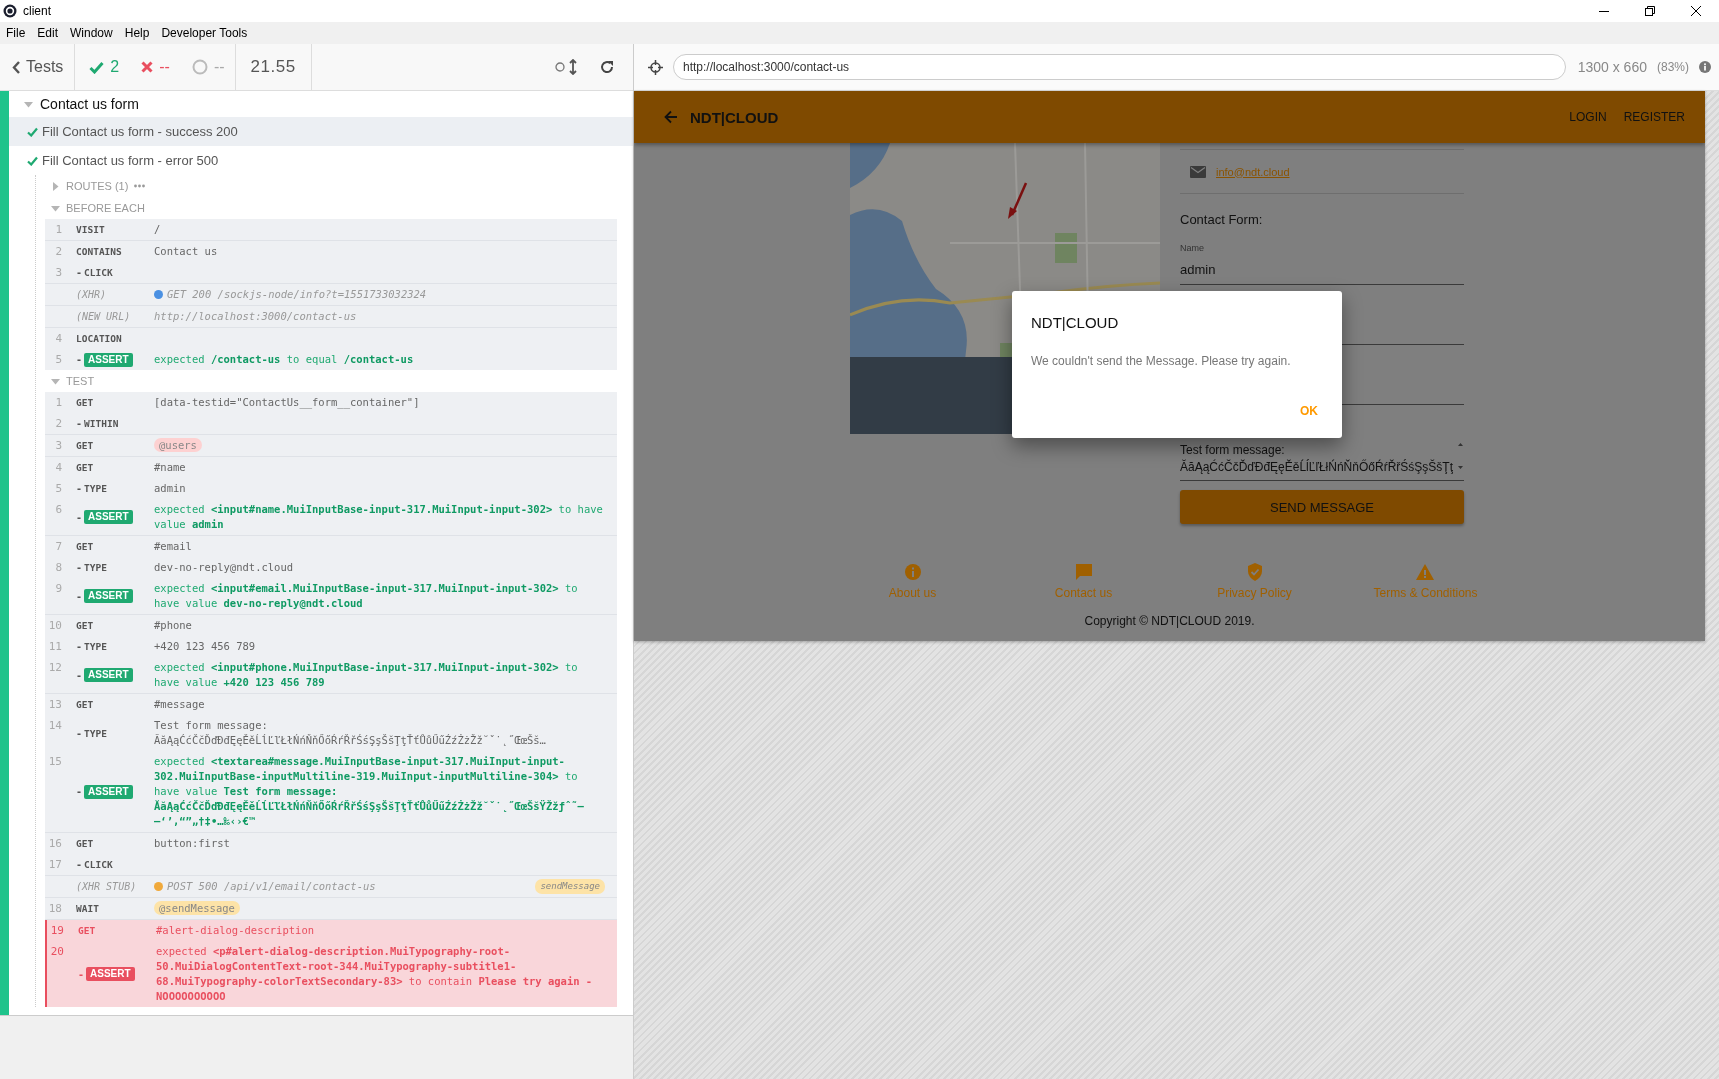 This screenshot has width=1719, height=1079. Describe the element at coordinates (91, 33) in the screenshot. I see `menu-item: Window` at that location.